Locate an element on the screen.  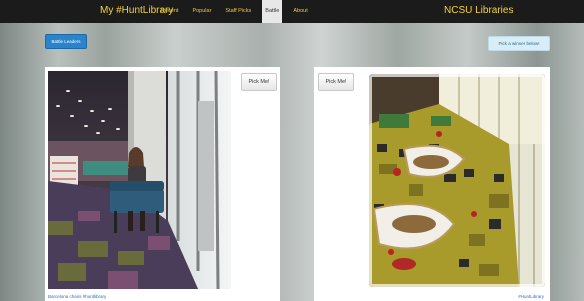
nav-link-staff-picks: Staff Picks is located at coordinates (238, 11).